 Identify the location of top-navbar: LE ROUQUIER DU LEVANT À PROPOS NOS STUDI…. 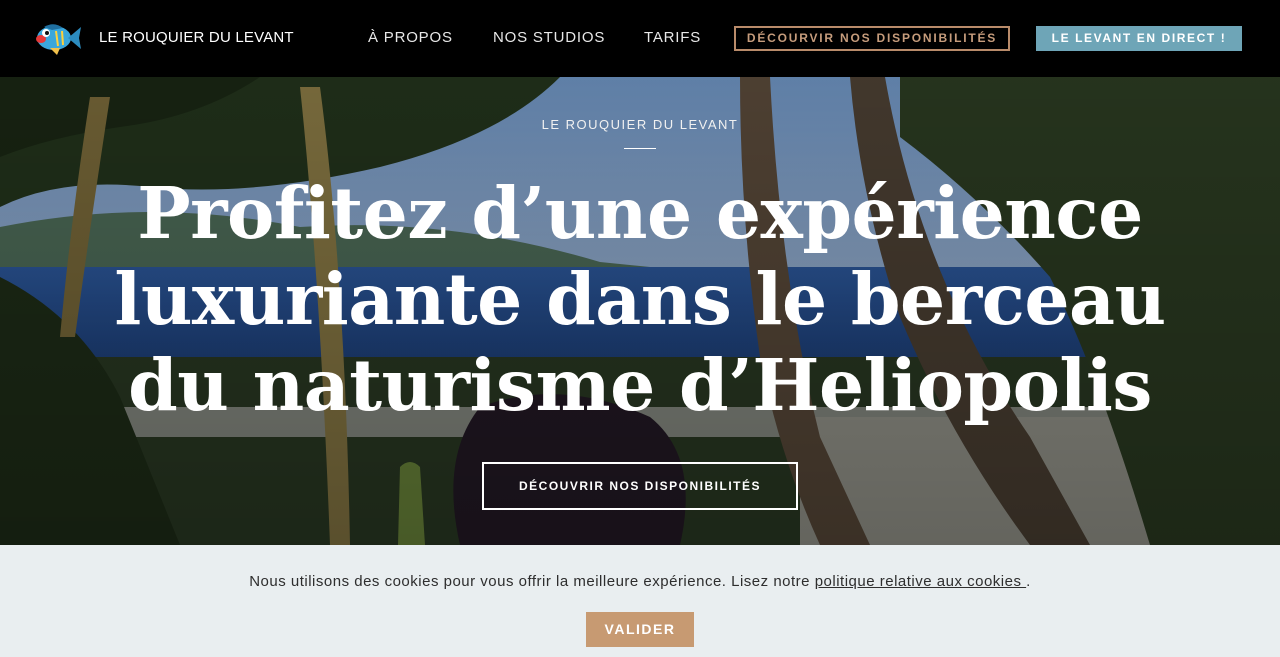
(640, 38).